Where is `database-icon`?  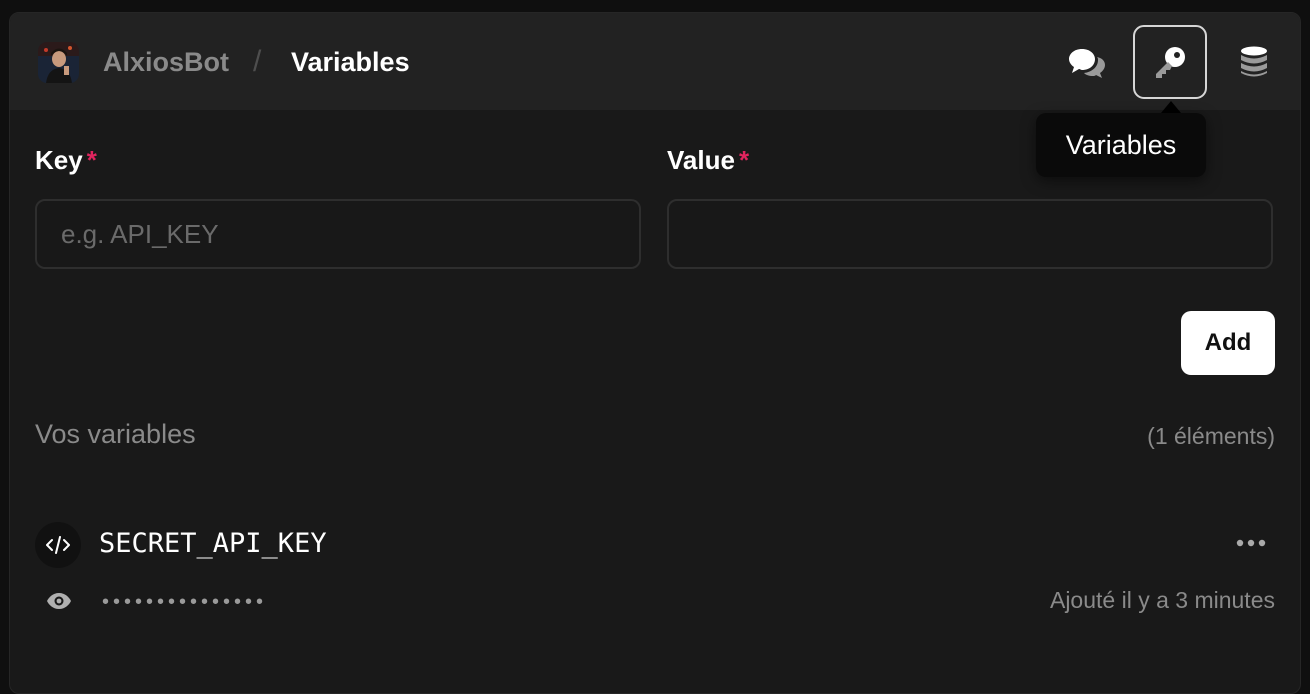 database-icon is located at coordinates (1254, 61).